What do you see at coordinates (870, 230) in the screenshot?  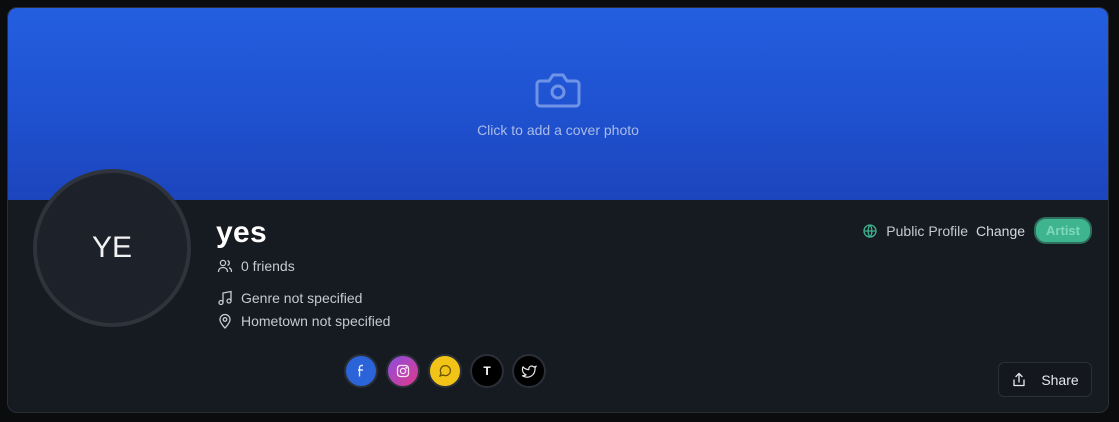 I see `globe-icon` at bounding box center [870, 230].